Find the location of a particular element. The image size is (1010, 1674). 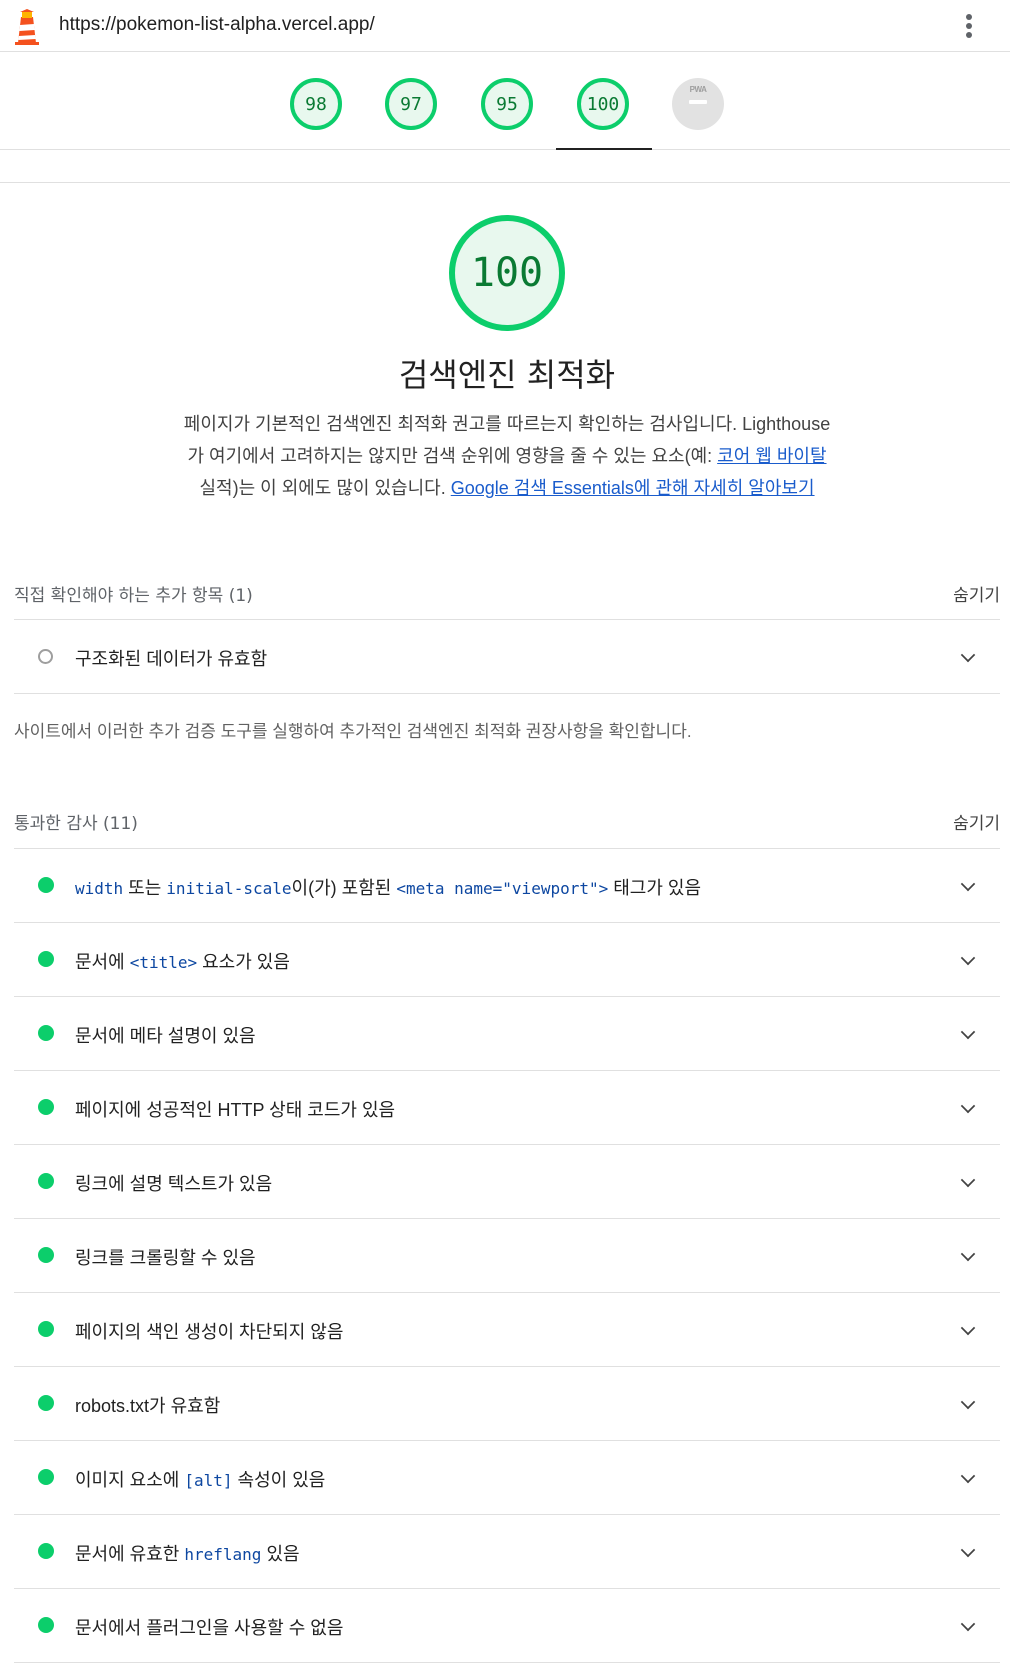

audit-link-text: 링크에 설명 텍스트가 있음 is located at coordinates (507, 1181).